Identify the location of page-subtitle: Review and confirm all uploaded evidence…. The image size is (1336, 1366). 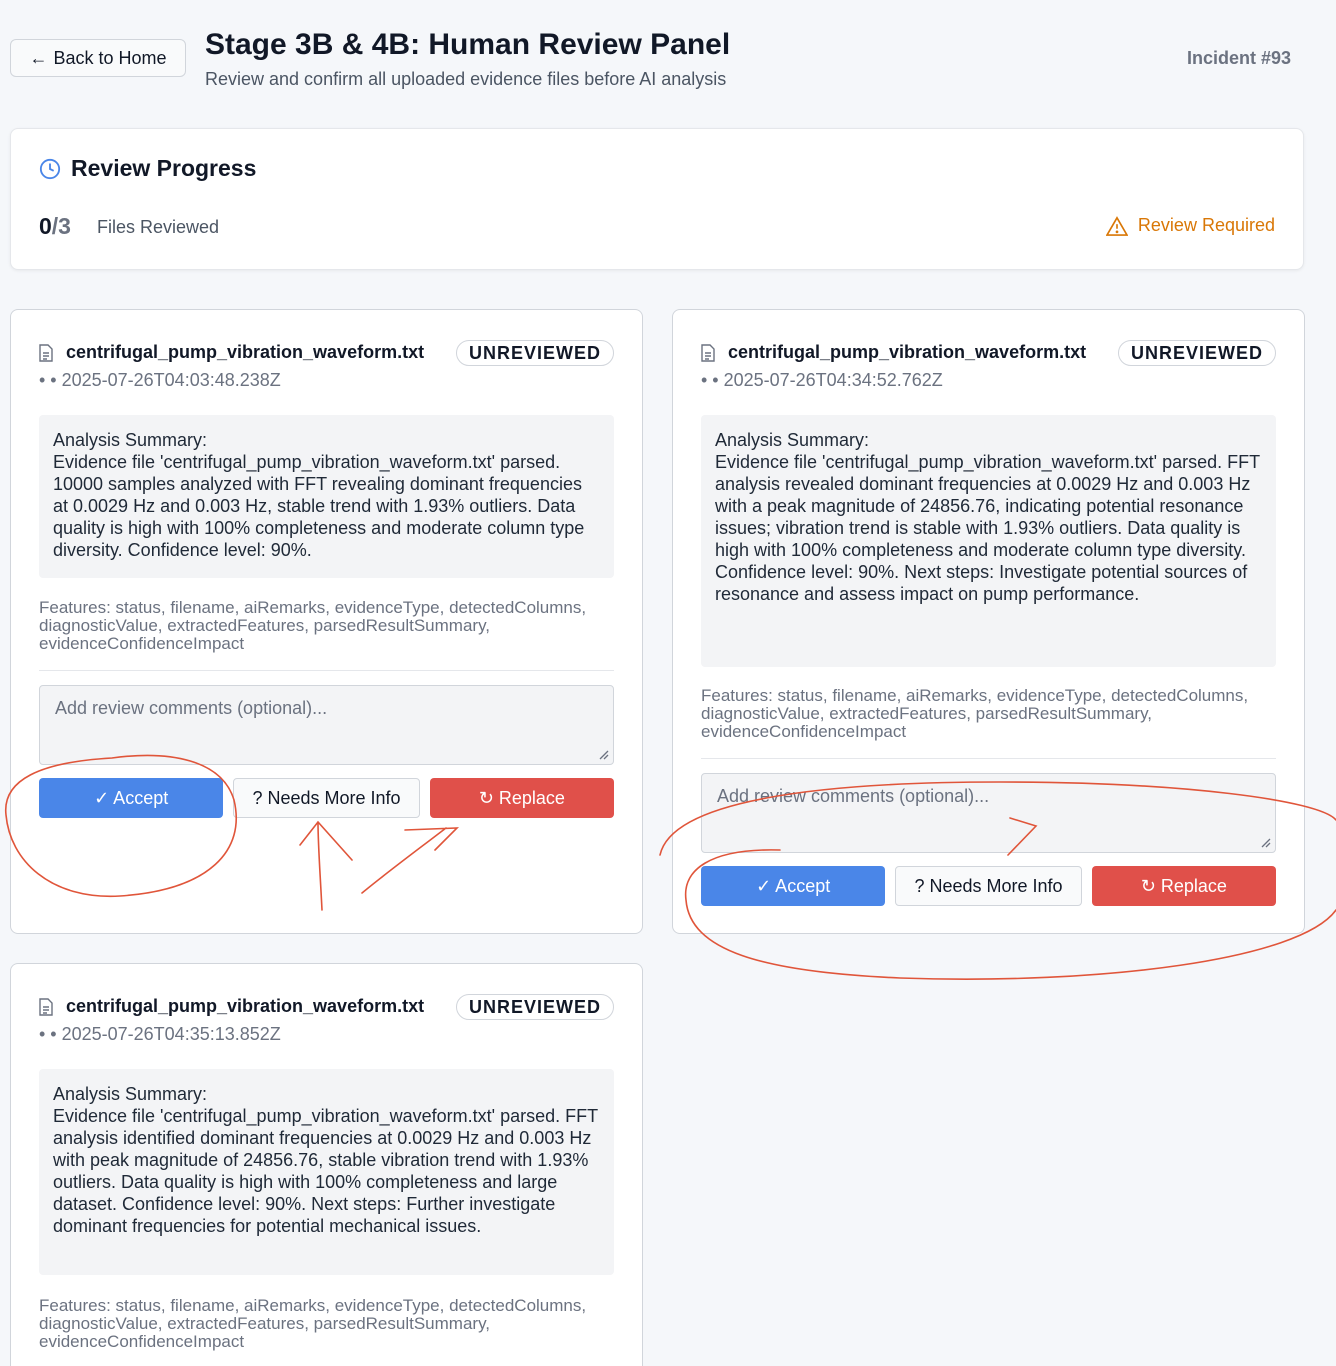
(466, 79).